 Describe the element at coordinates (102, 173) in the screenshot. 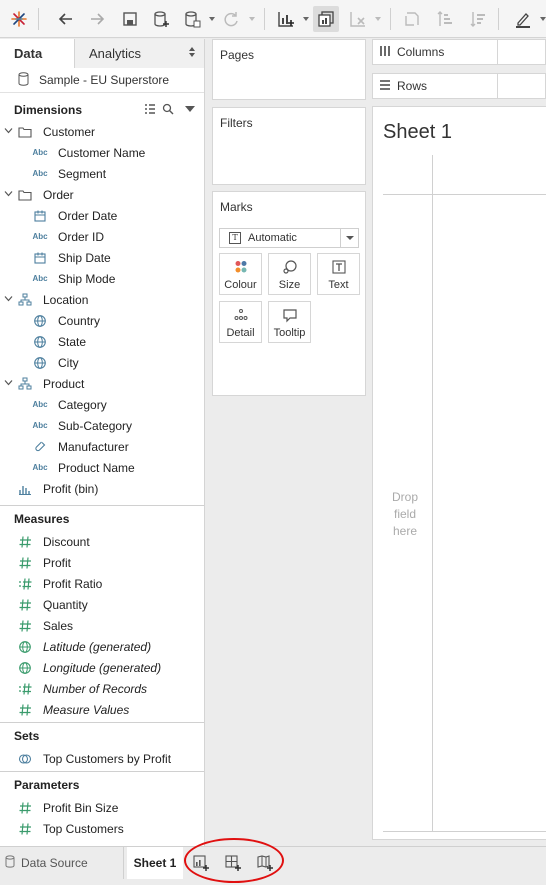

I see `field-item: Abc Segment` at that location.